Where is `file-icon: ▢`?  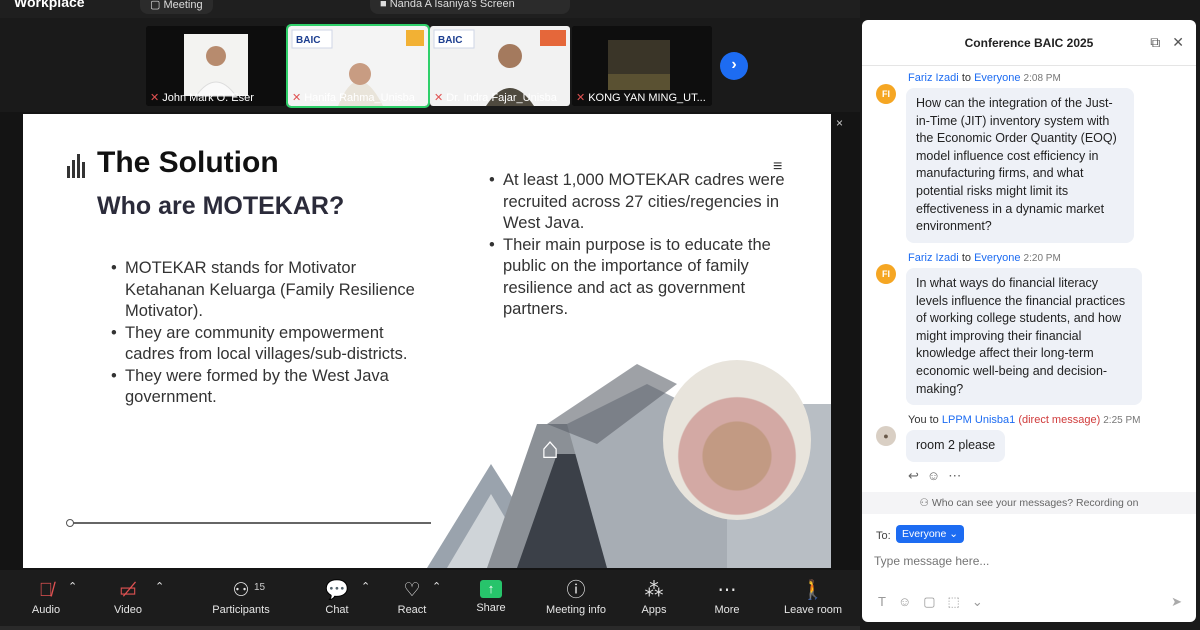 file-icon: ▢ is located at coordinates (929, 601).